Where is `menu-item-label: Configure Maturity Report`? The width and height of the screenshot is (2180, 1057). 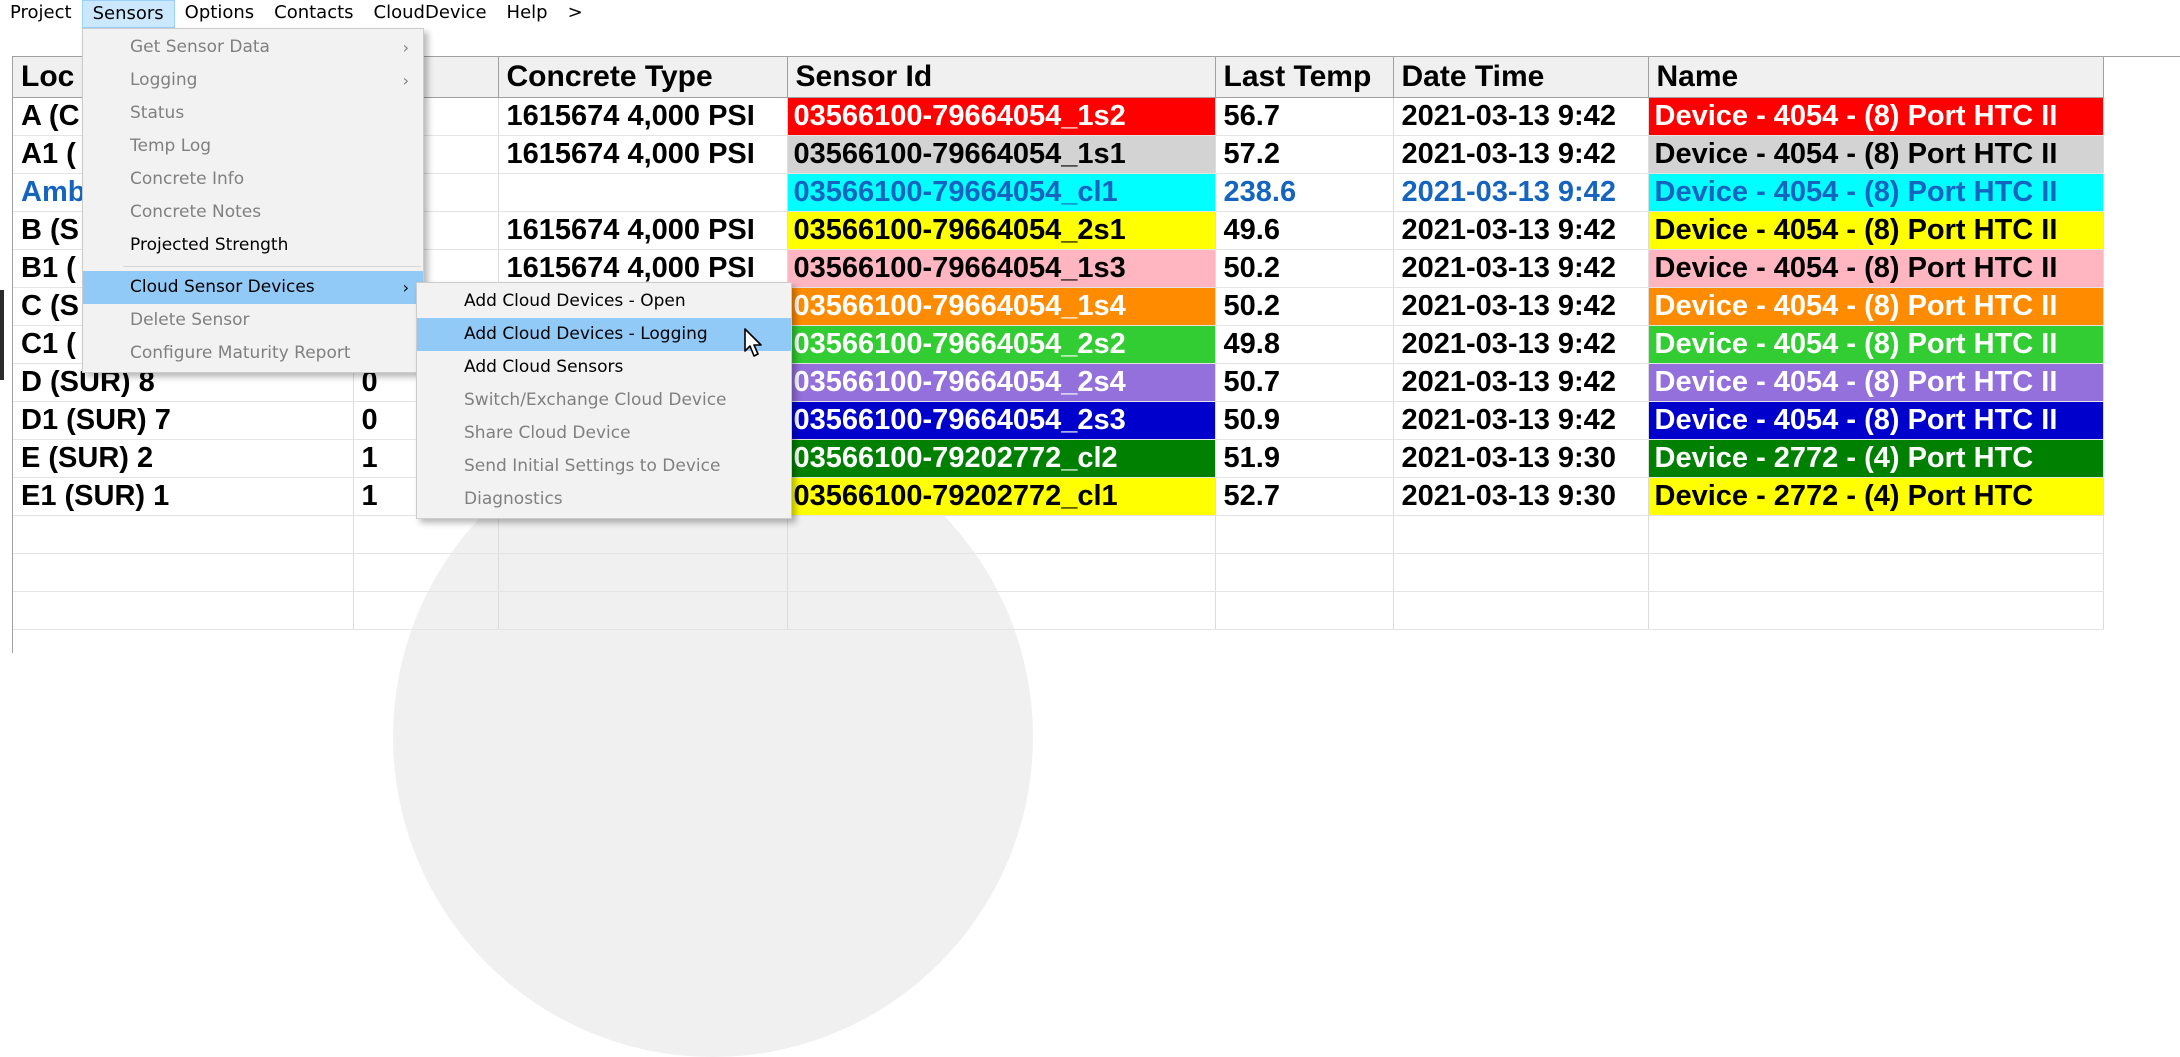
menu-item-label: Configure Maturity Report is located at coordinates (240, 353).